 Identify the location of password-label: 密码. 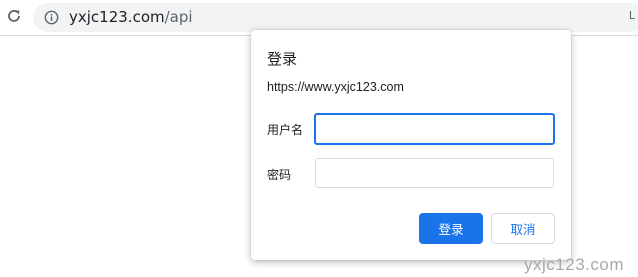
(279, 175).